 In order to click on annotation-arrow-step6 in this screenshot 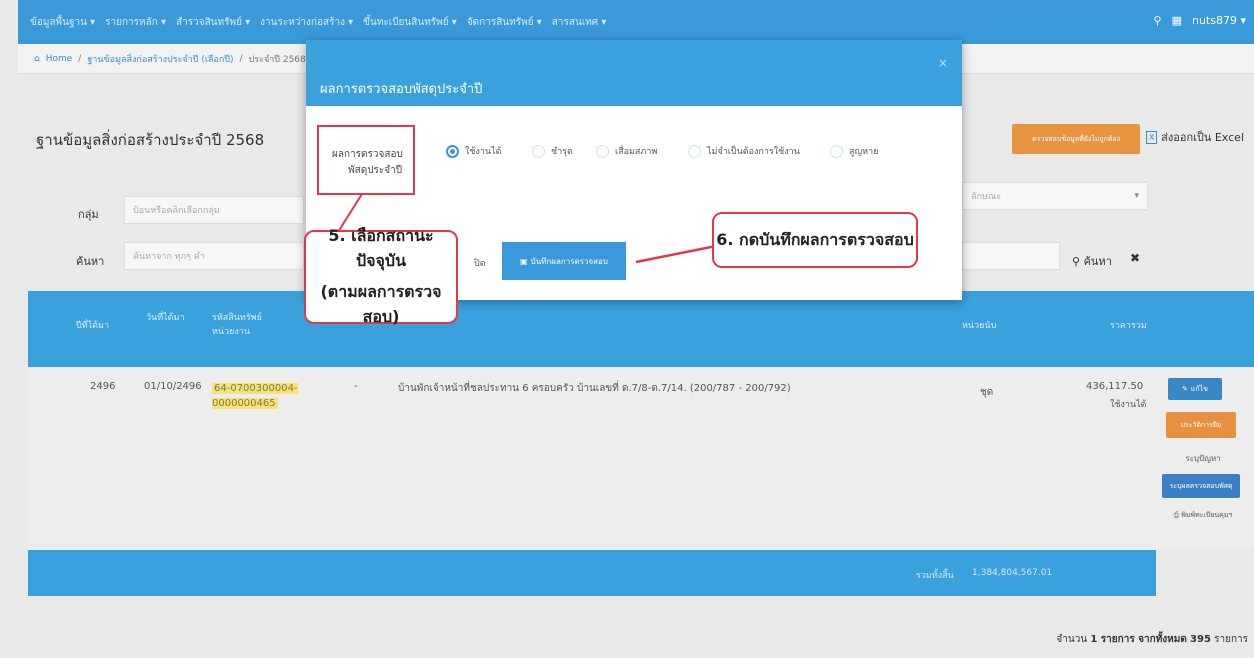, I will do `click(676, 254)`.